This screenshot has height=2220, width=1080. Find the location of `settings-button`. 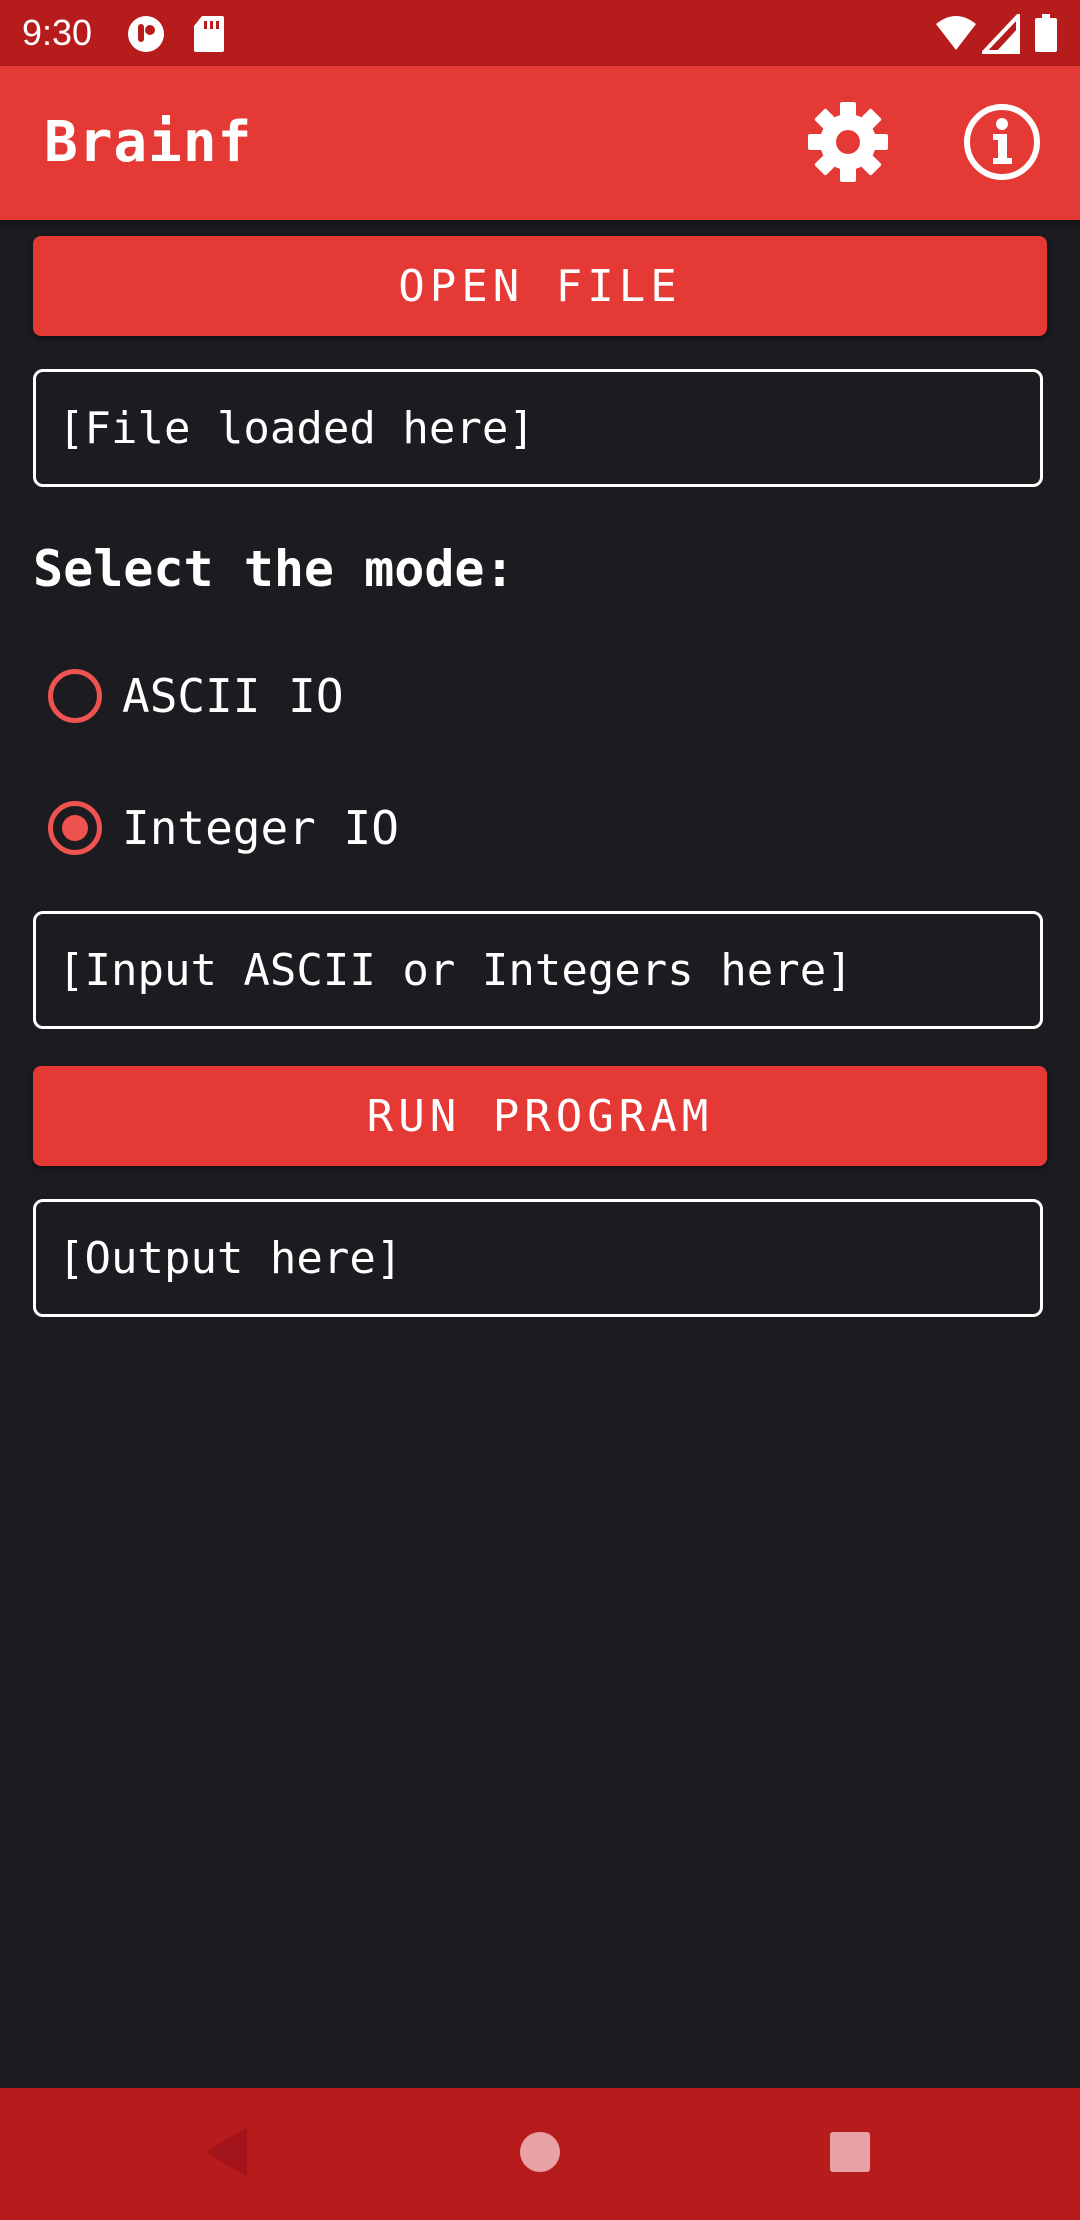

settings-button is located at coordinates (848, 144).